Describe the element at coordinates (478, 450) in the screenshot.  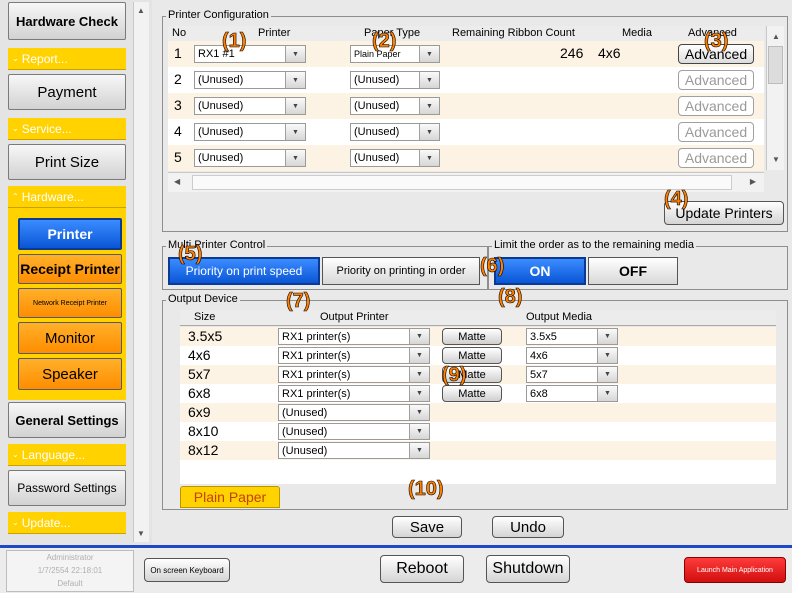
I see `output-row: 8x12 (Unused) ▼` at that location.